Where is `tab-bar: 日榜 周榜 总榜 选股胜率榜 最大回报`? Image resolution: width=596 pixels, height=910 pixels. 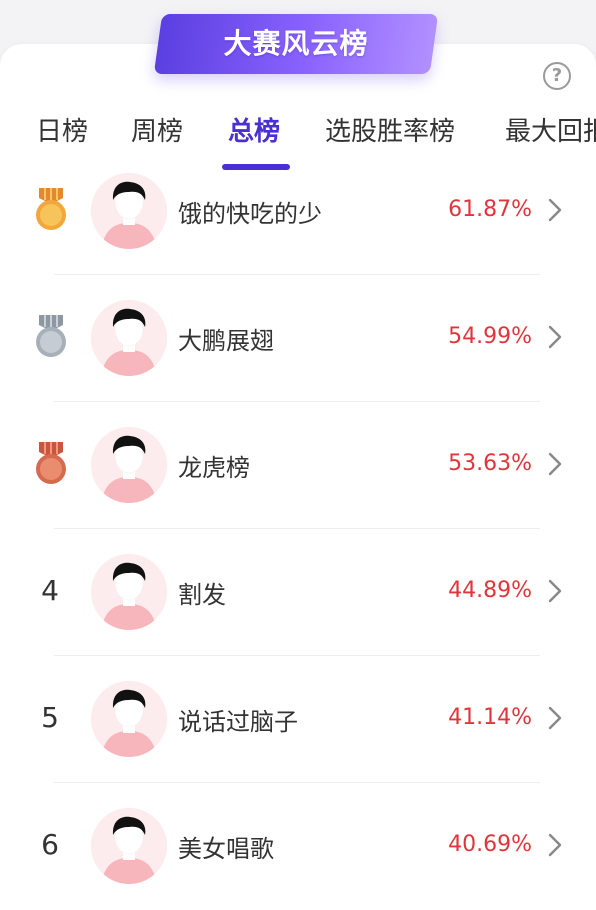
tab-bar: 日榜 周榜 总榜 选股胜率榜 最大回报 is located at coordinates (298, 140).